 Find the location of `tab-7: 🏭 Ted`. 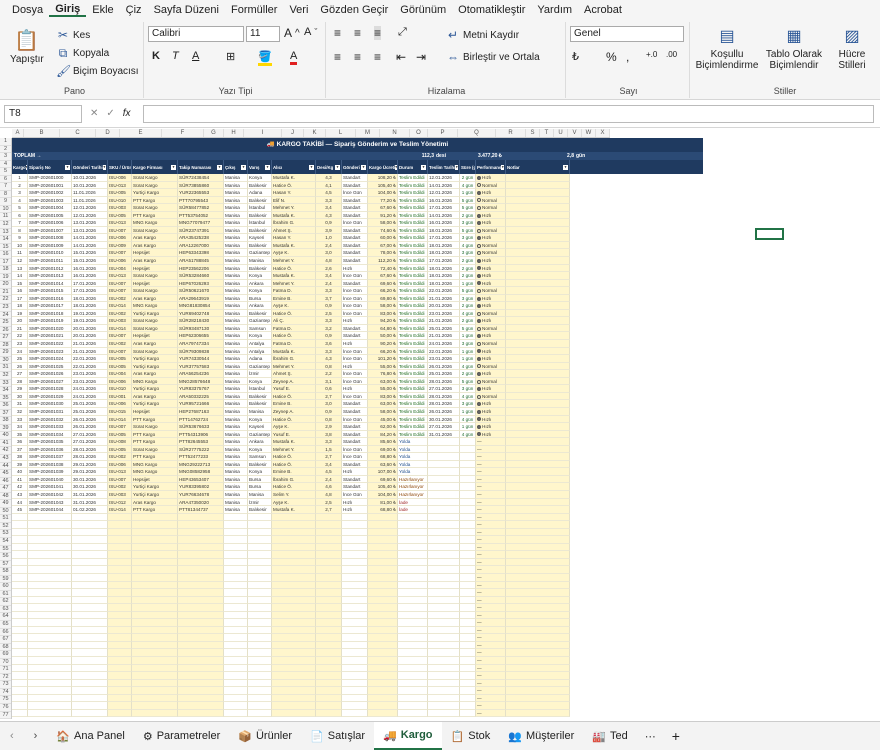

tab-7: 🏭 Ted is located at coordinates (609, 736).